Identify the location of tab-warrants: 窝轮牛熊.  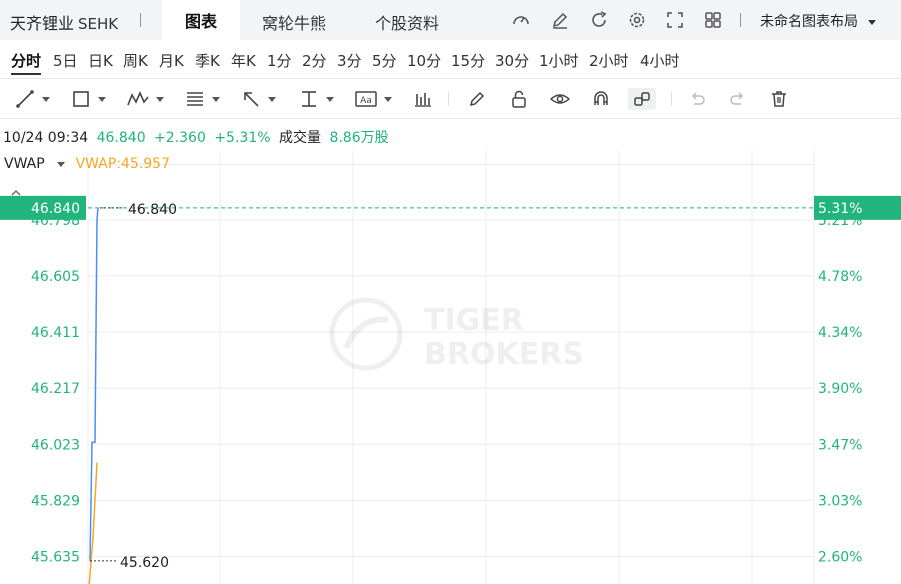
(294, 22).